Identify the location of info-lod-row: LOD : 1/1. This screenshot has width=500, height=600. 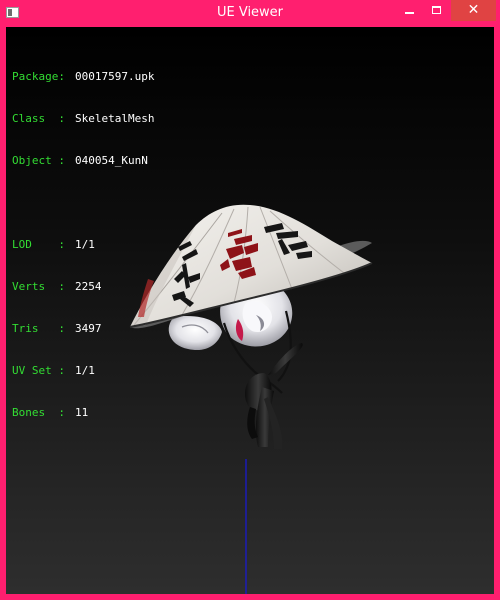
(83, 245).